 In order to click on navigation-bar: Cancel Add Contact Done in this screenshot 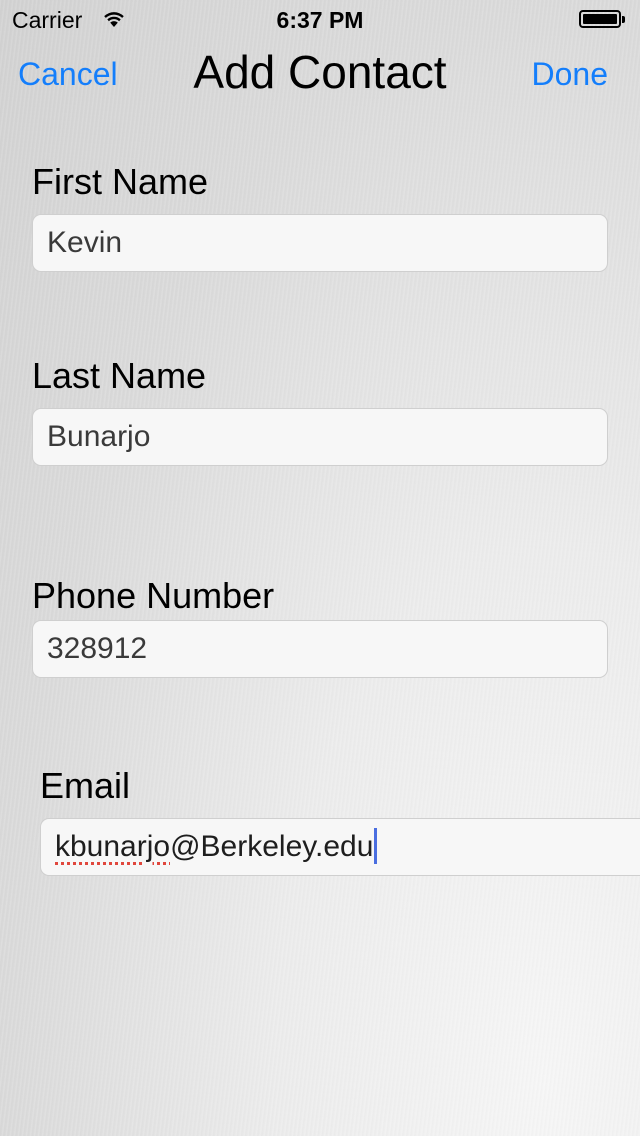, I will do `click(320, 73)`.